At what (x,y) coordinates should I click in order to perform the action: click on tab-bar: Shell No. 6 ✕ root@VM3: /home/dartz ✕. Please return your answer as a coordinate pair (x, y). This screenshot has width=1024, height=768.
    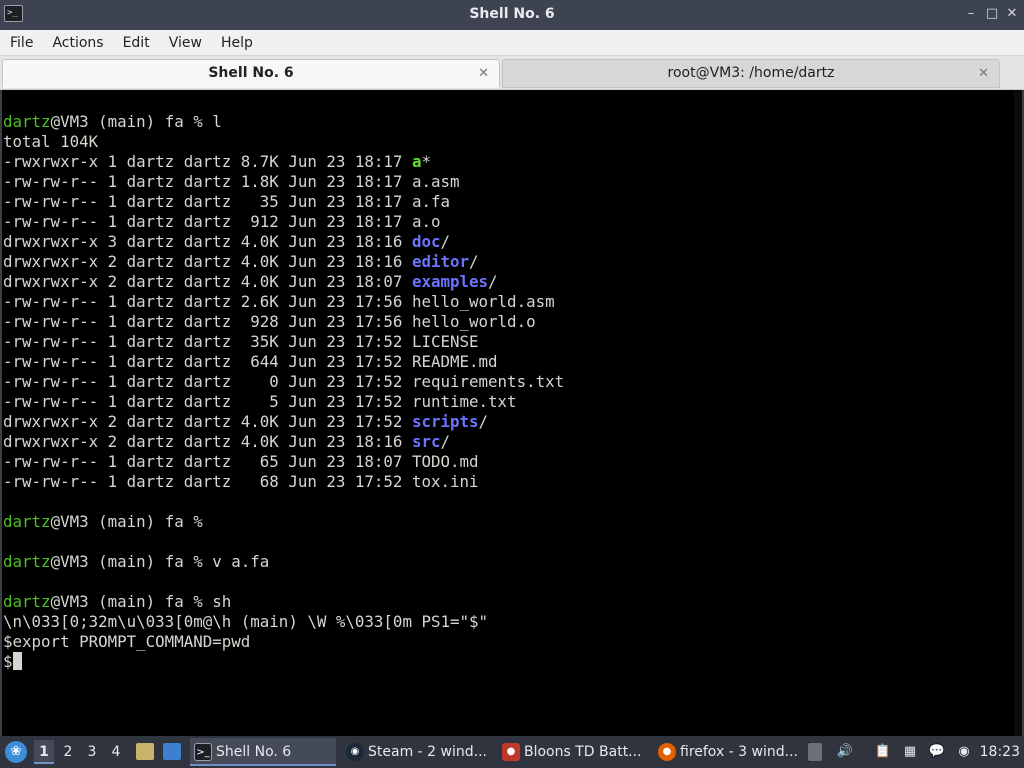
    Looking at the image, I should click on (512, 73).